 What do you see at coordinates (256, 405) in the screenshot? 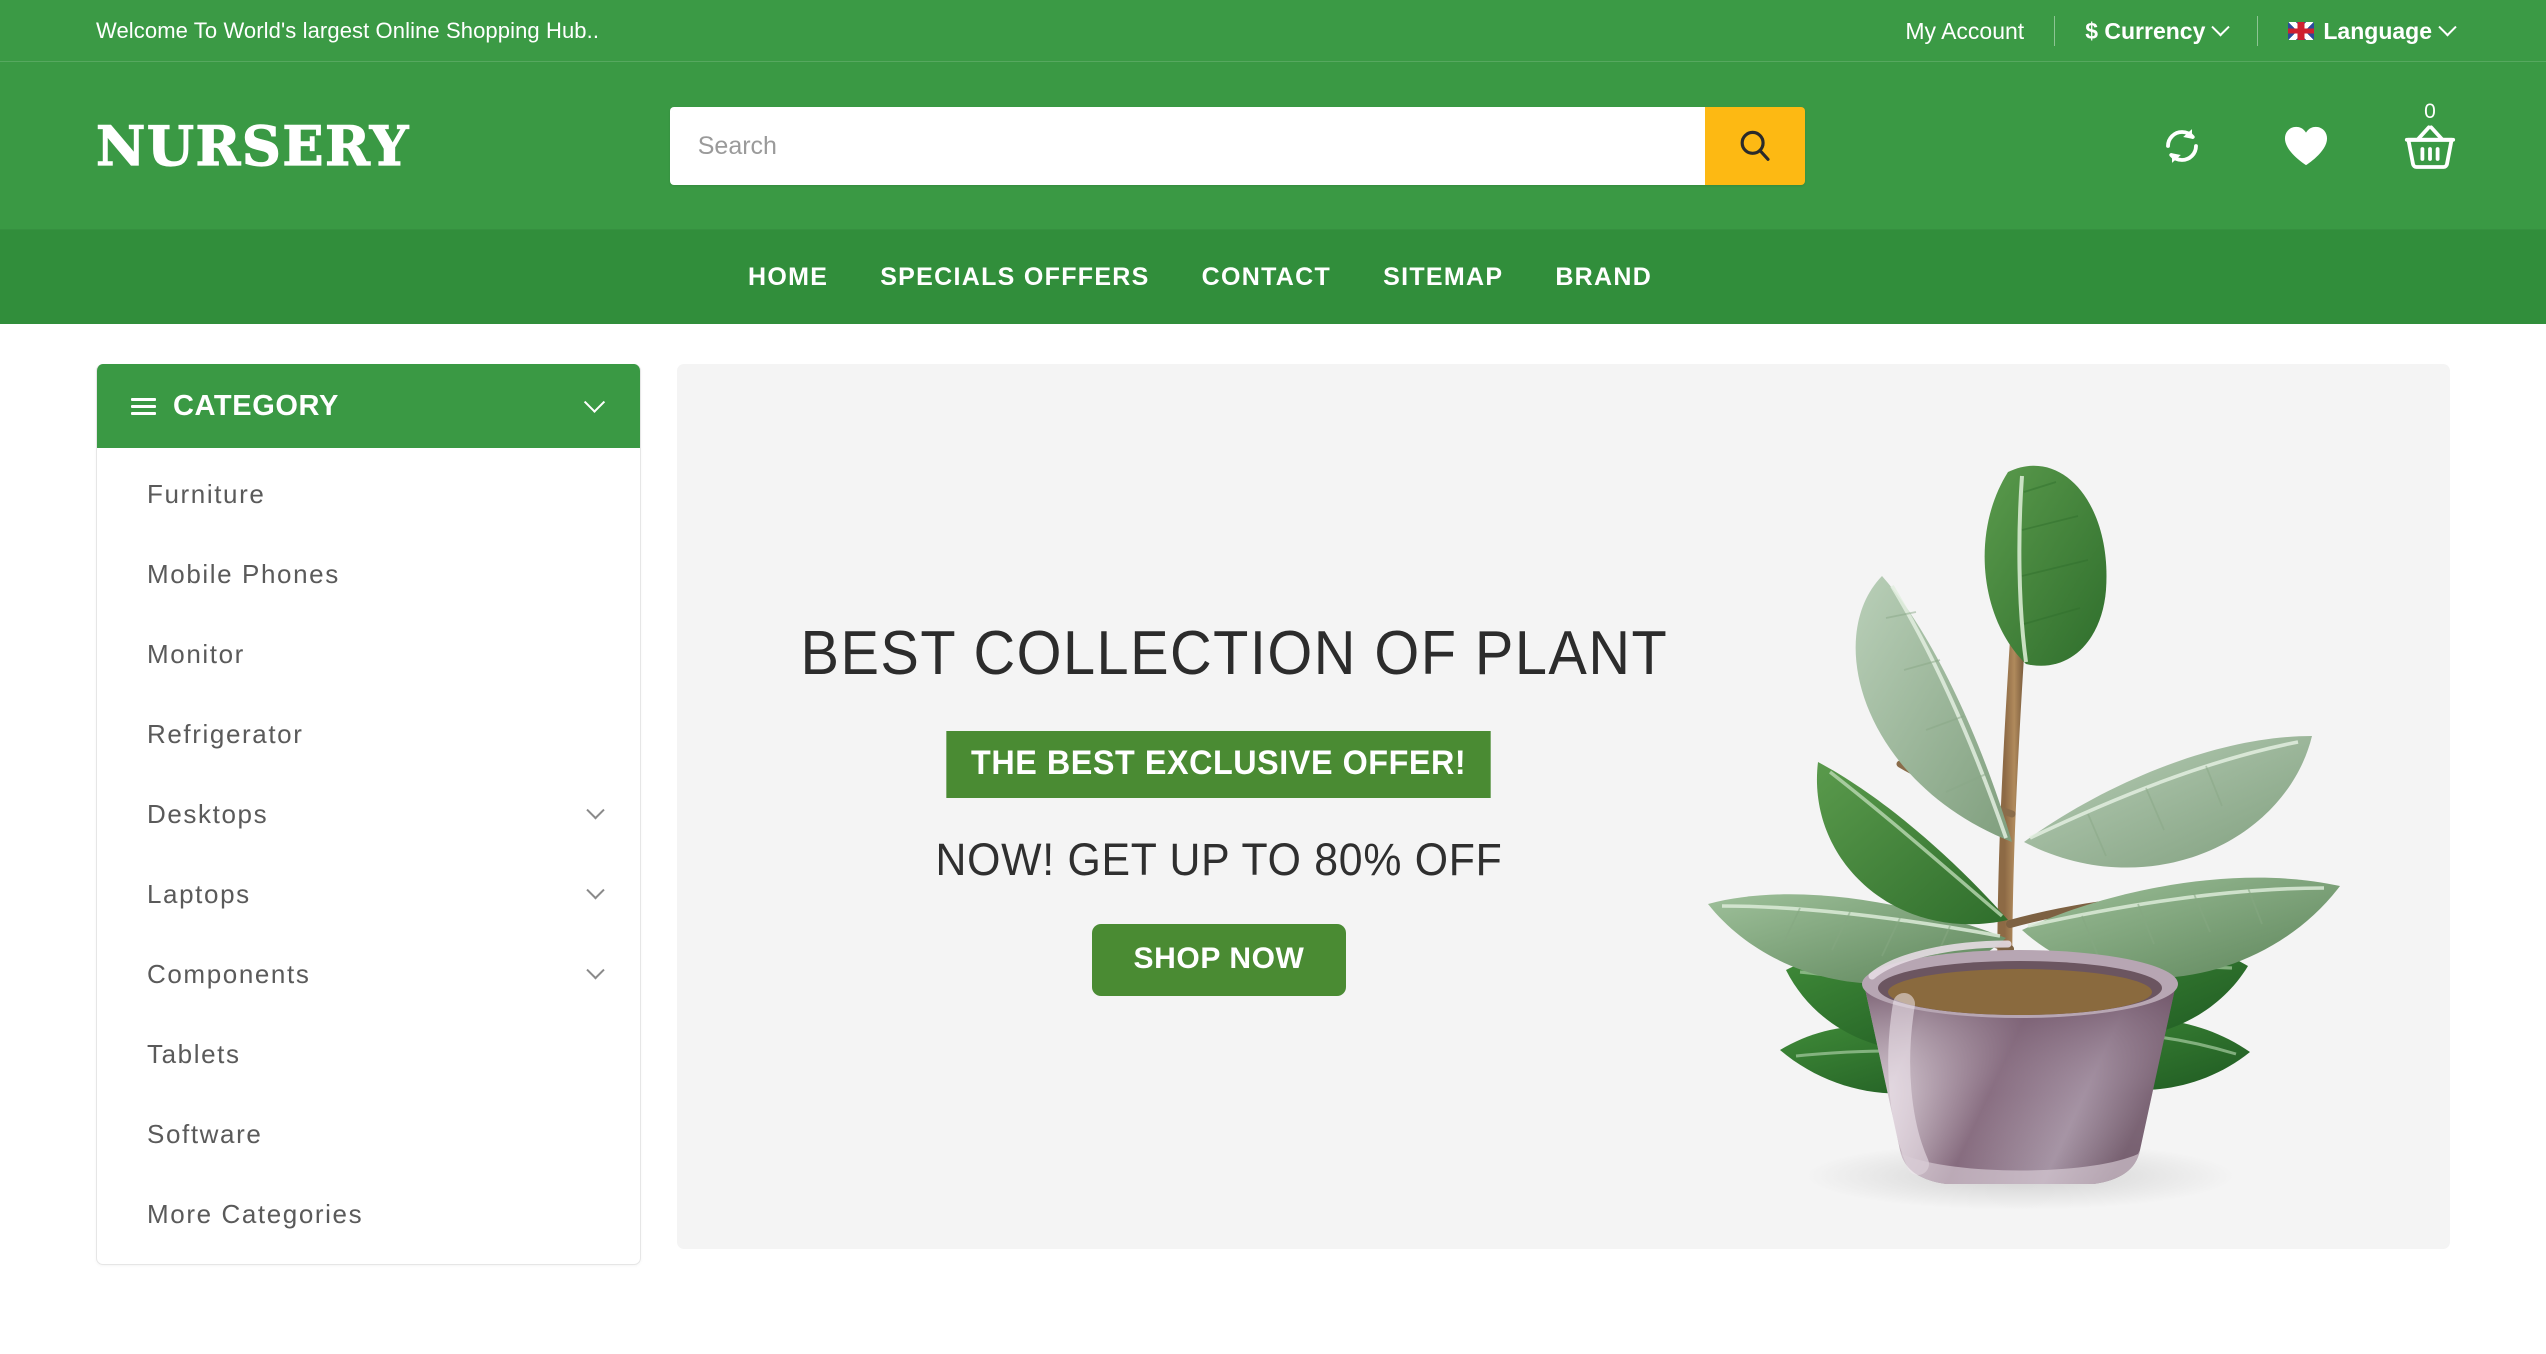
I see `category-title: CATEGORY` at bounding box center [256, 405].